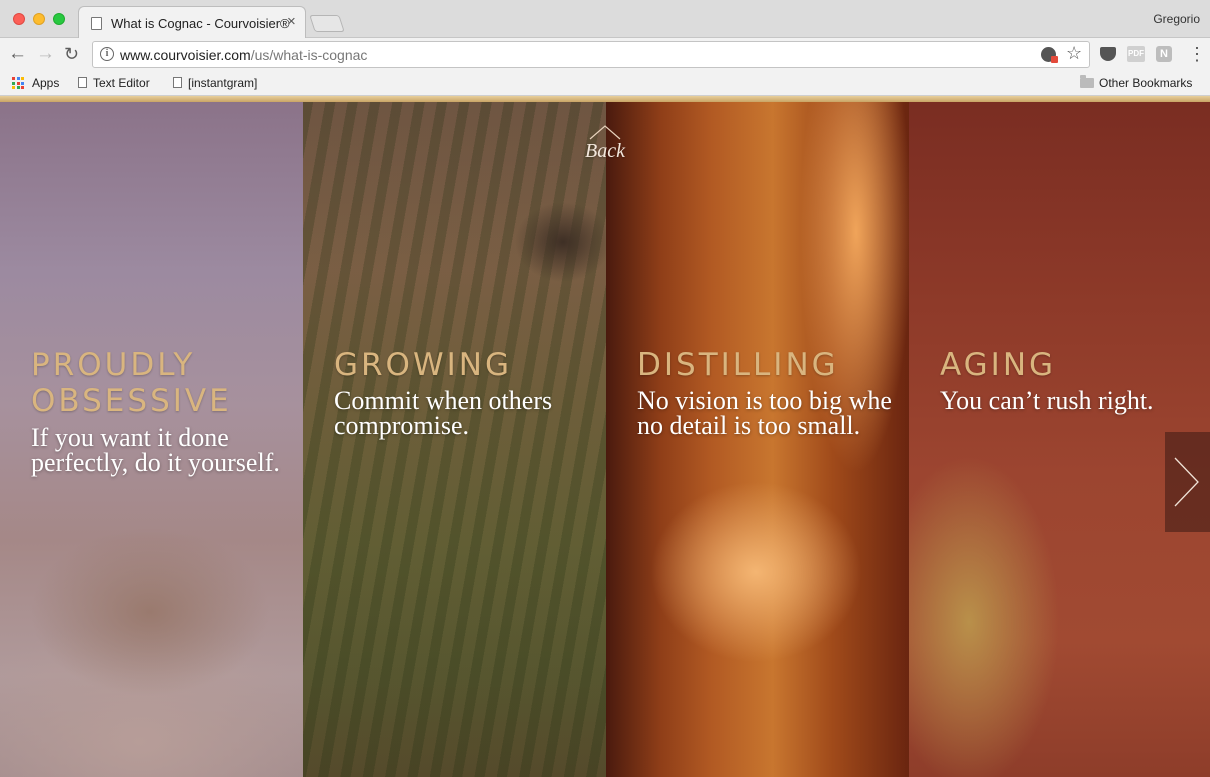 The image size is (1210, 777). I want to click on apps-grid-icon, so click(18, 83).